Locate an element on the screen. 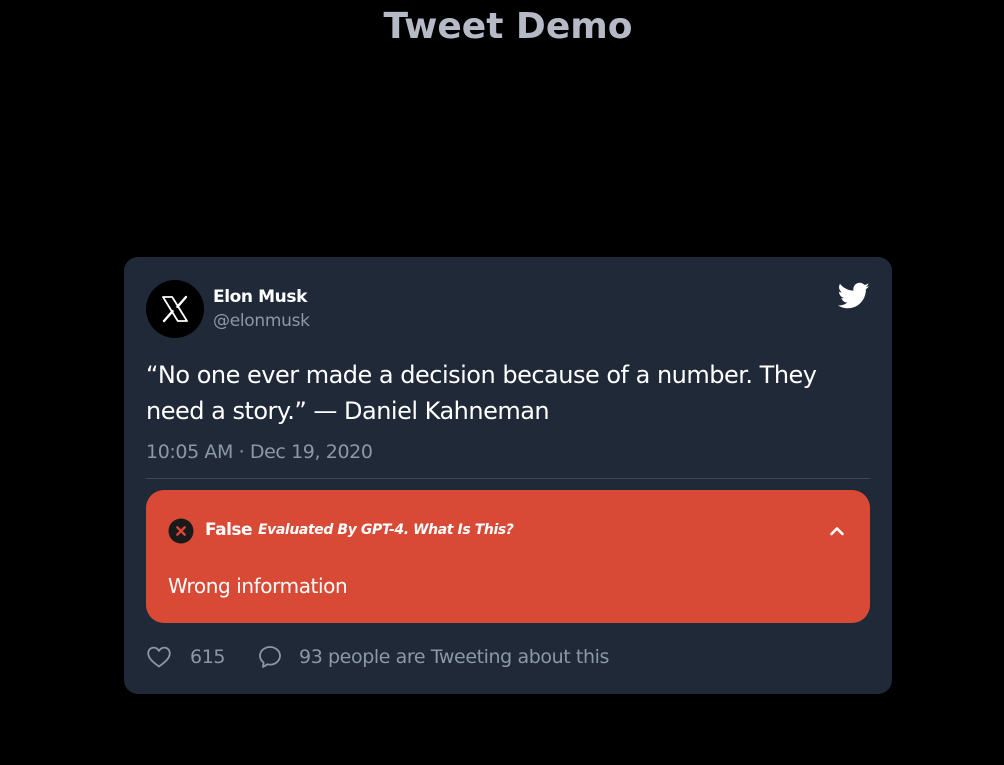 The width and height of the screenshot is (1004, 765). x-logo-icon is located at coordinates (175, 309).